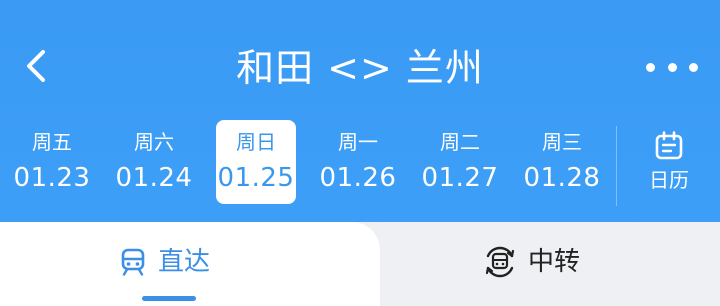 The width and height of the screenshot is (720, 306). What do you see at coordinates (133, 262) in the screenshot?
I see `train-icon` at bounding box center [133, 262].